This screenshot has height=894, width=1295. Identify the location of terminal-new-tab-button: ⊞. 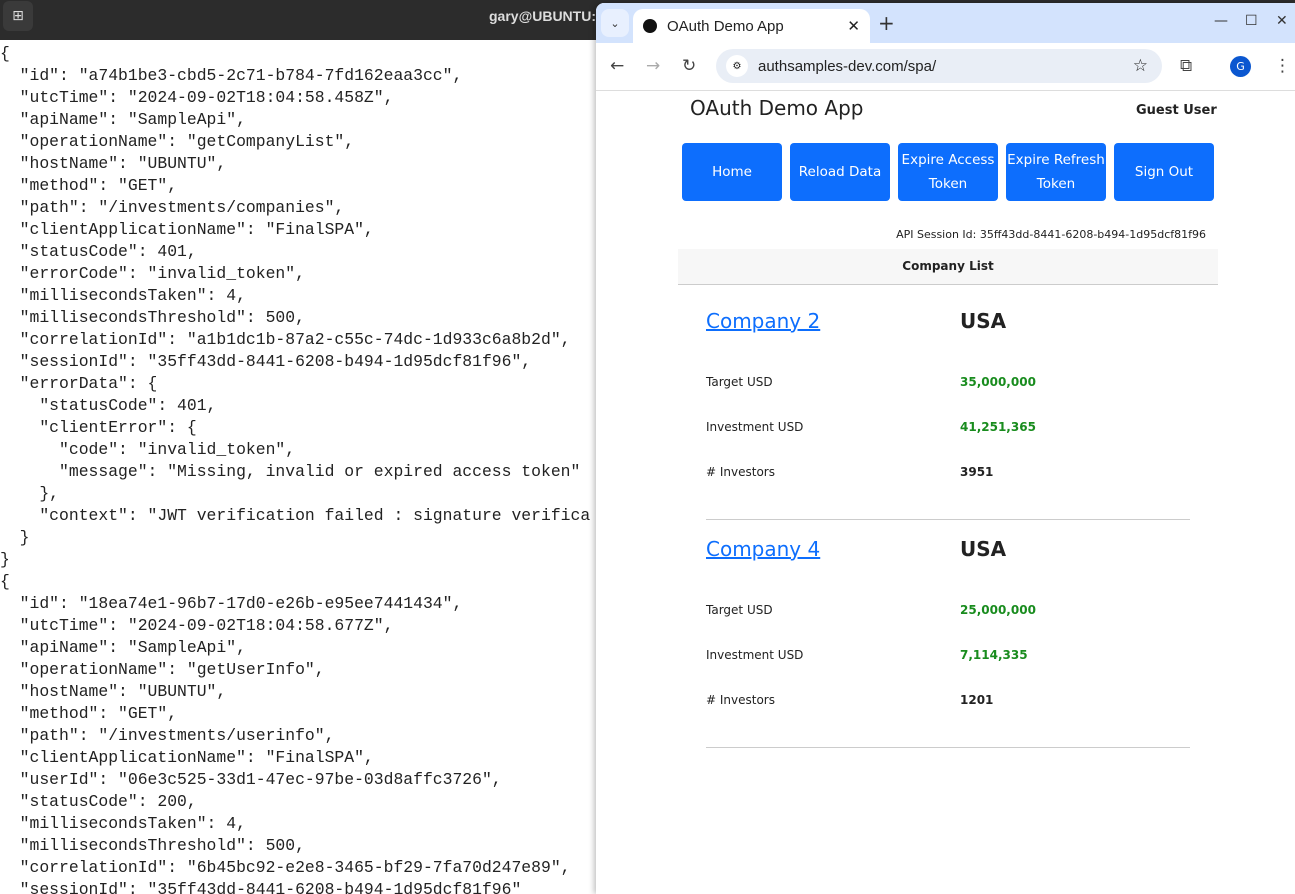
(18, 16).